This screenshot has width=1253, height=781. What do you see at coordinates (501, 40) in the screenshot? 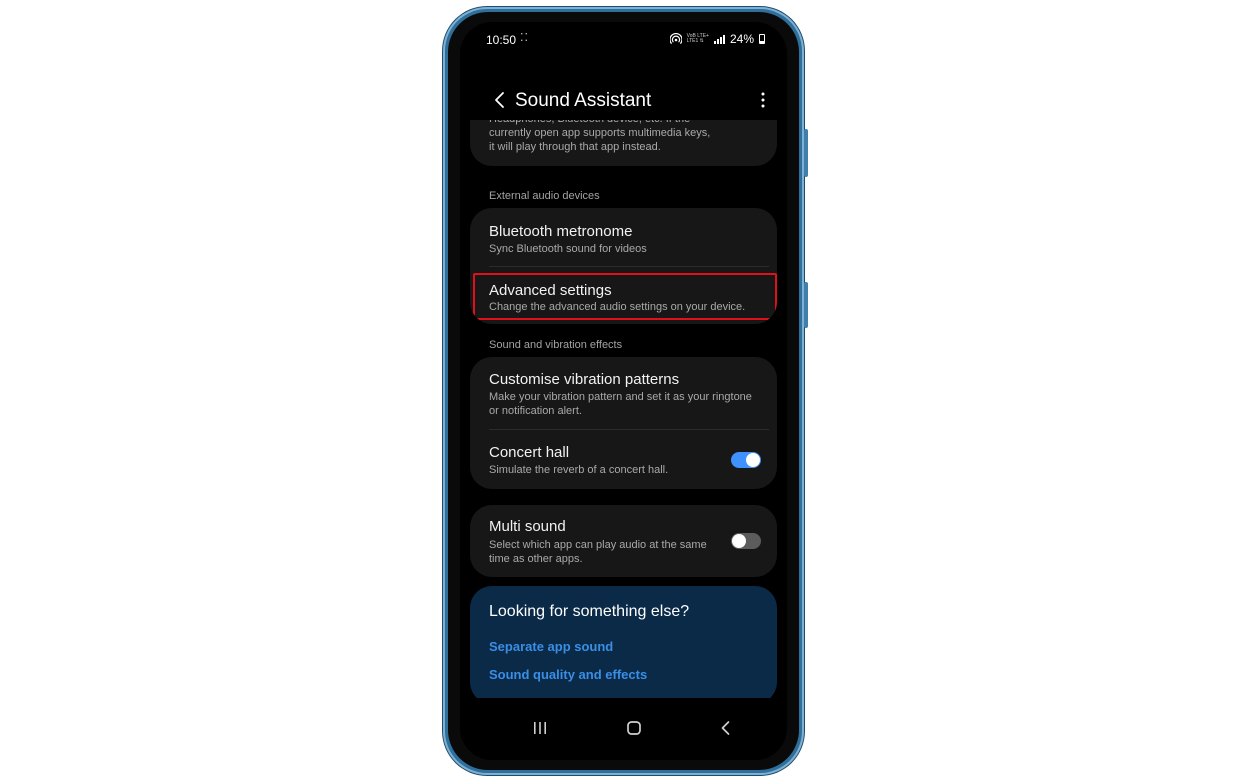
I see `status-time: 10:50` at bounding box center [501, 40].